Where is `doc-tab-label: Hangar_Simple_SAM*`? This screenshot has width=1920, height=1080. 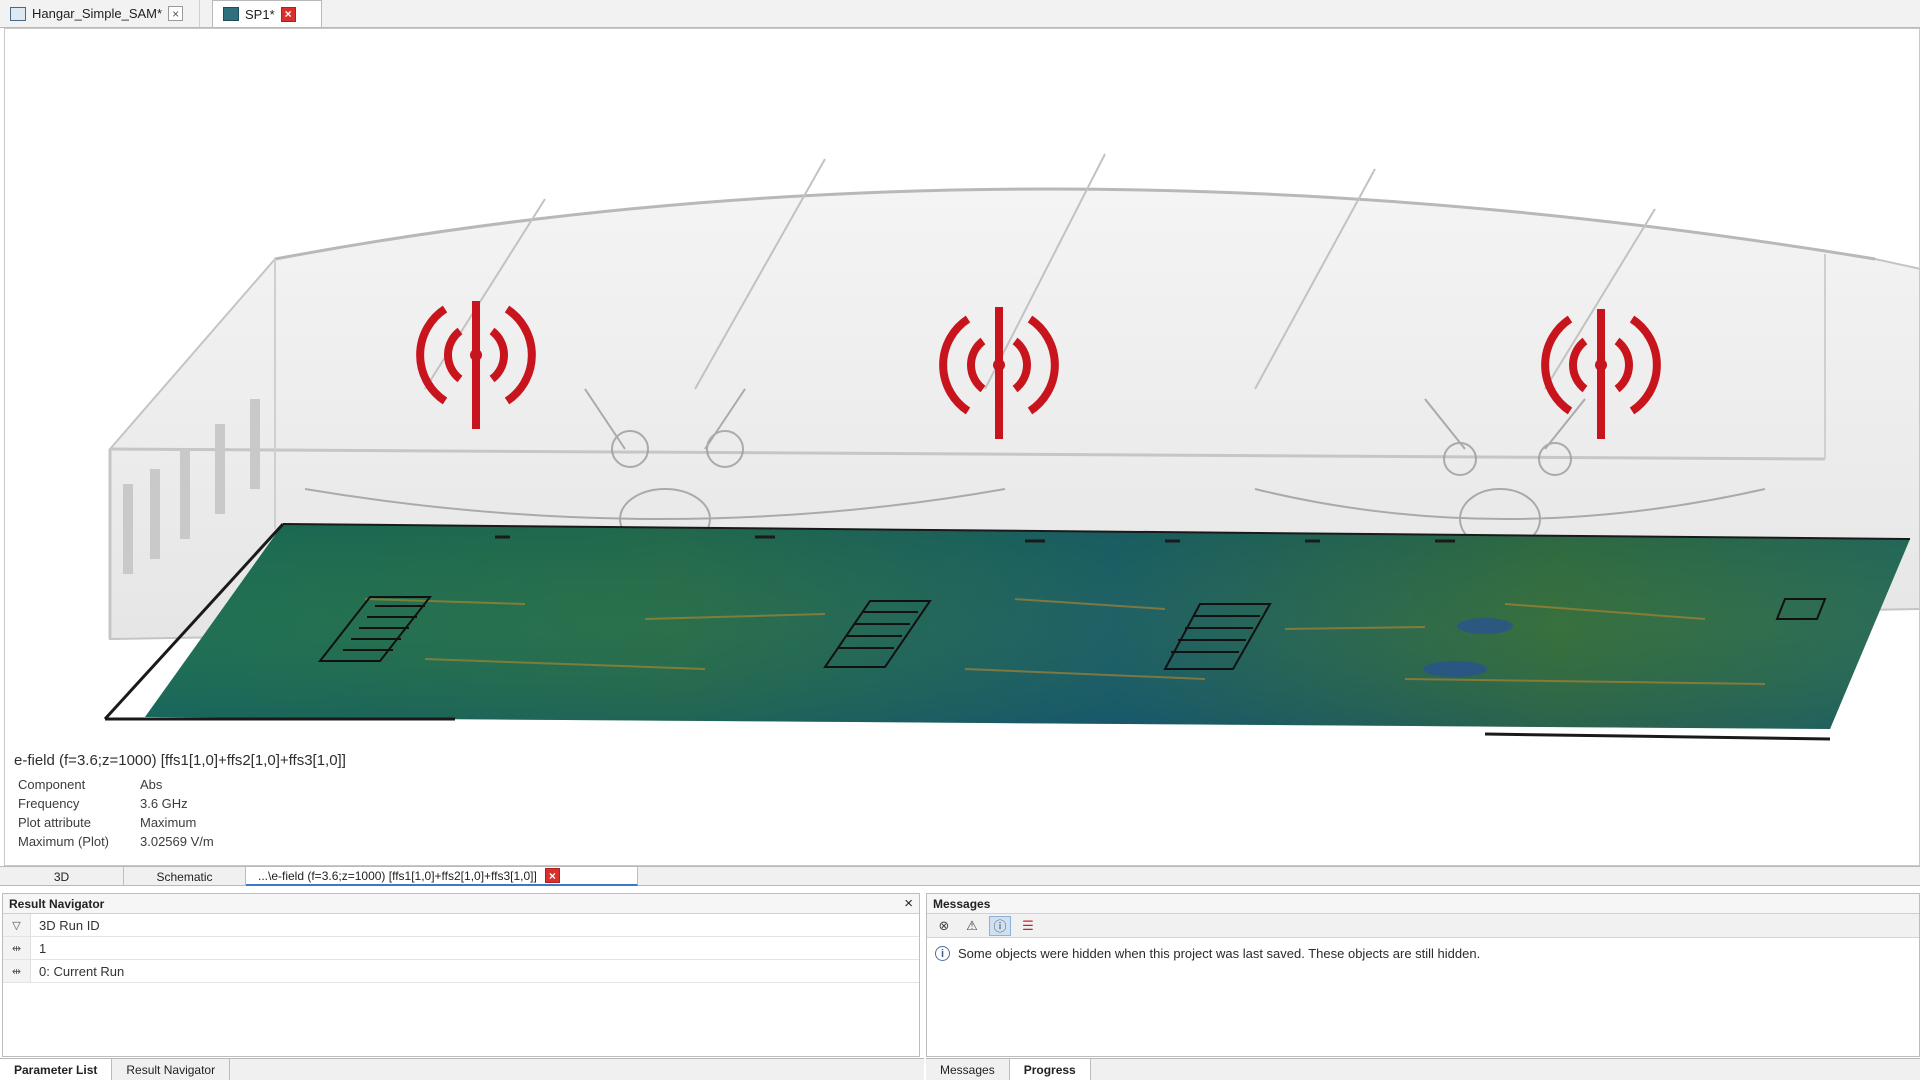 doc-tab-label: Hangar_Simple_SAM* is located at coordinates (97, 13).